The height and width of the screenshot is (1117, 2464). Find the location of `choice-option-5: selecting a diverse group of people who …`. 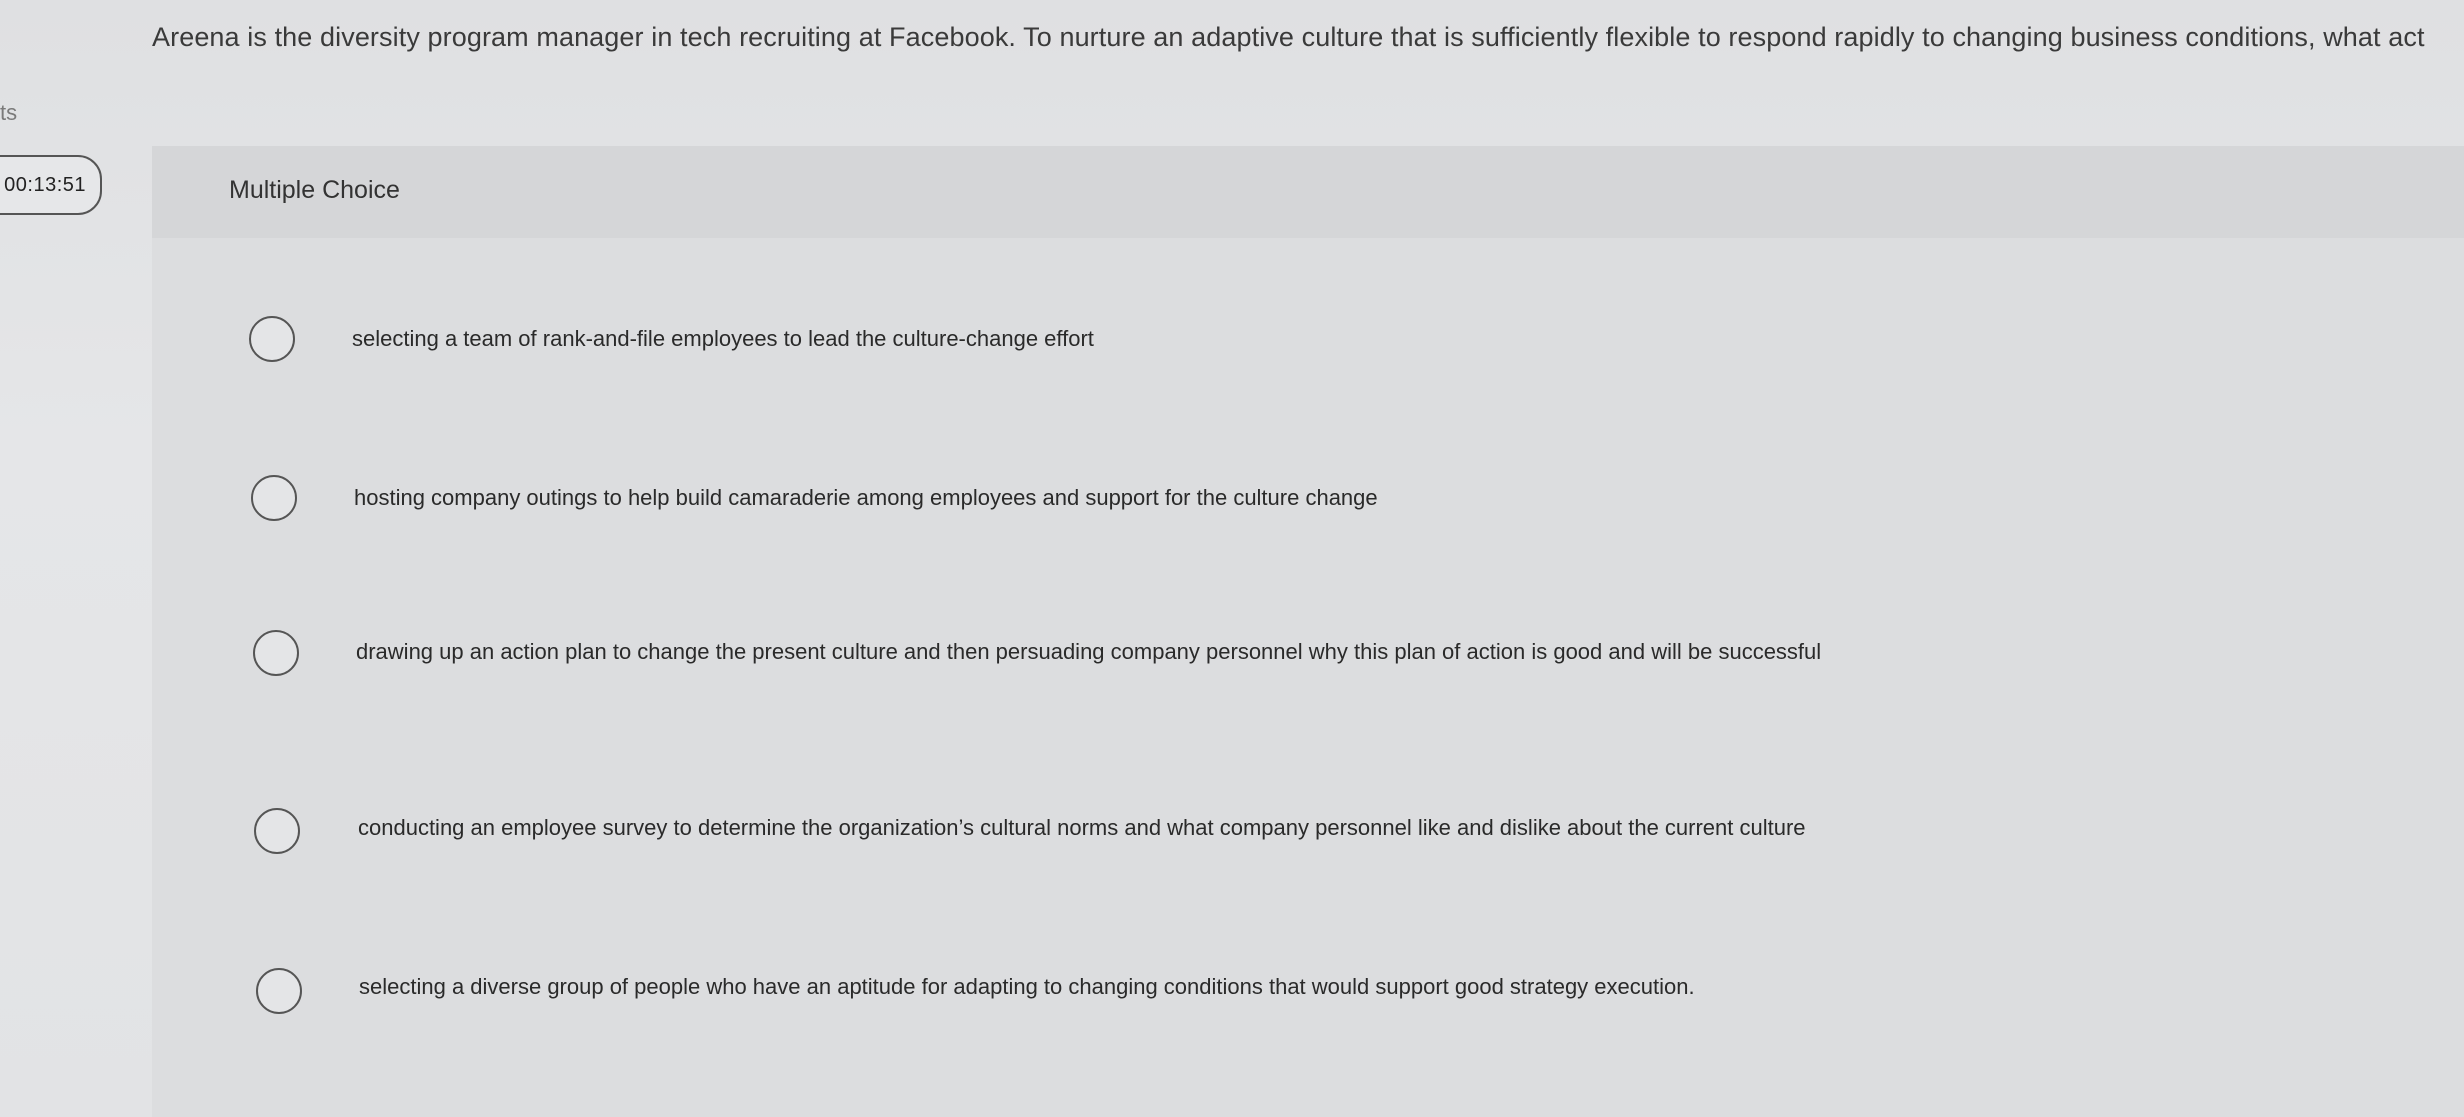

choice-option-5: selecting a diverse group of people who … is located at coordinates (1308, 1042).